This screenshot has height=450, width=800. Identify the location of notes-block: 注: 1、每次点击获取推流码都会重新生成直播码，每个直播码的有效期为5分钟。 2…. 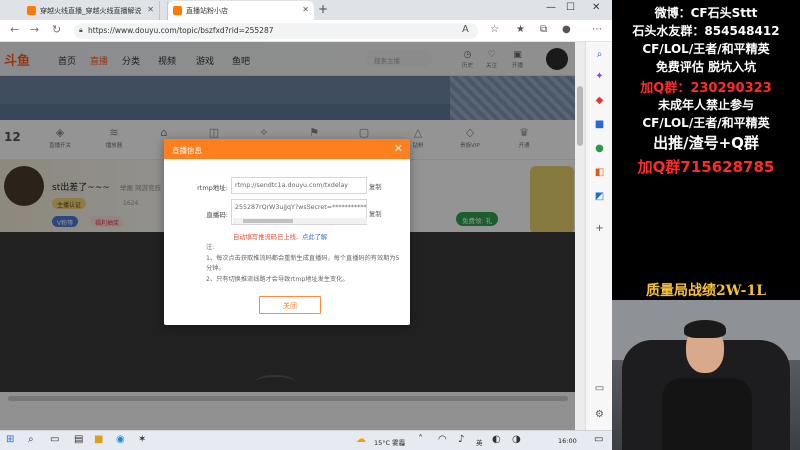
(304, 264).